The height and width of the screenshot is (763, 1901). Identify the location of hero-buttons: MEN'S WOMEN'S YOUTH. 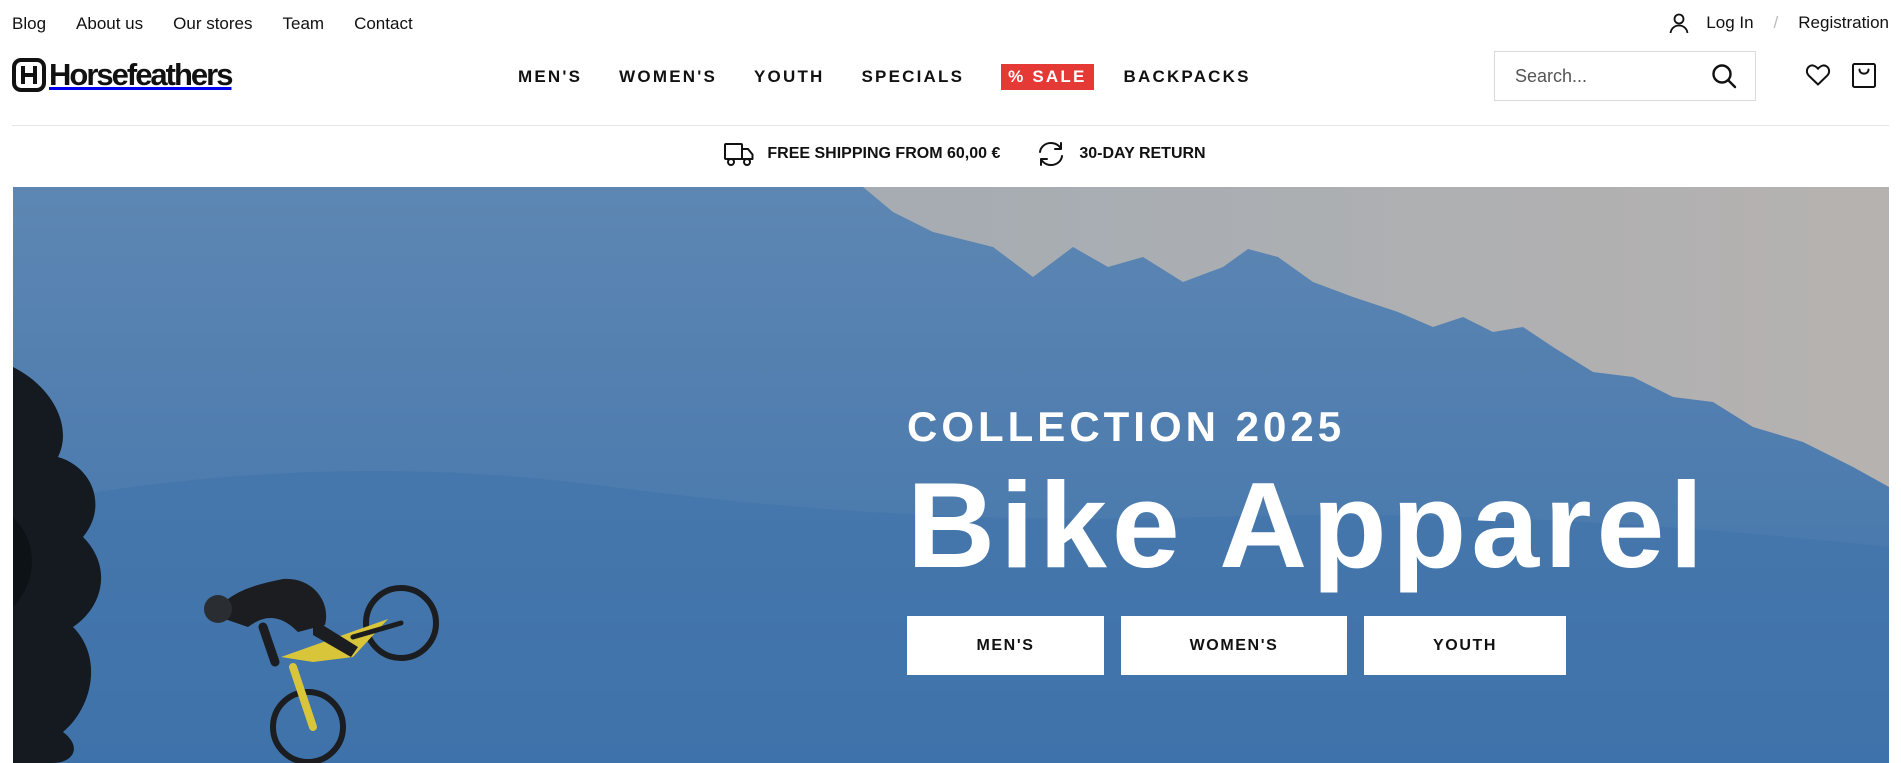
(1245, 645).